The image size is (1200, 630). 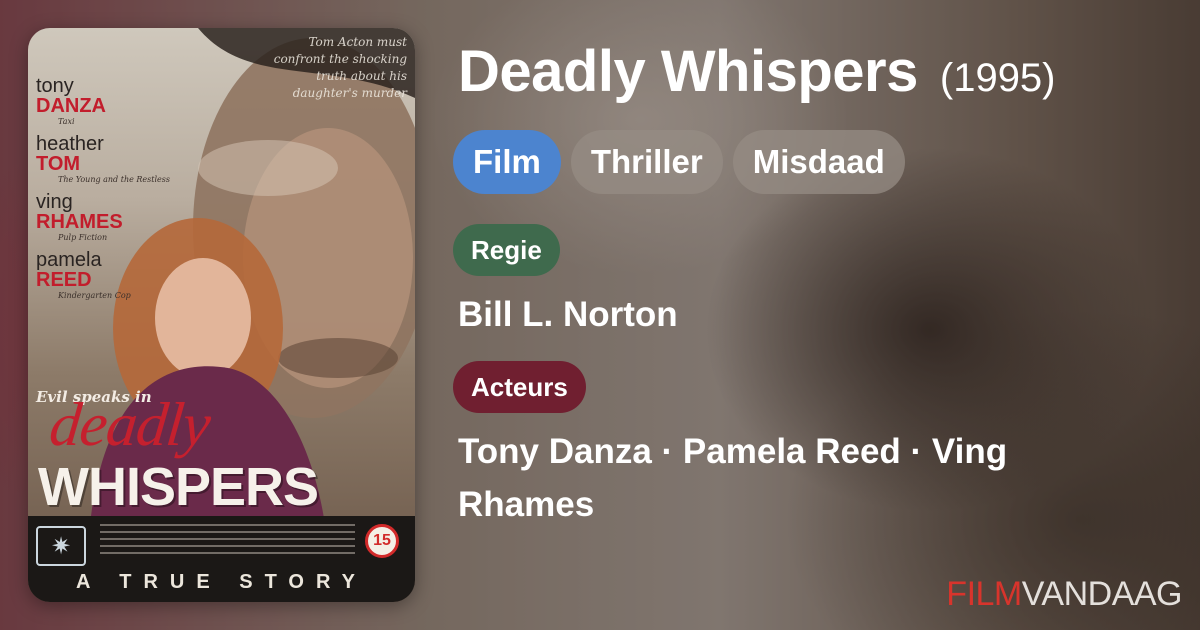 What do you see at coordinates (61, 546) in the screenshot?
I see `classification-logo-icon: ✷` at bounding box center [61, 546].